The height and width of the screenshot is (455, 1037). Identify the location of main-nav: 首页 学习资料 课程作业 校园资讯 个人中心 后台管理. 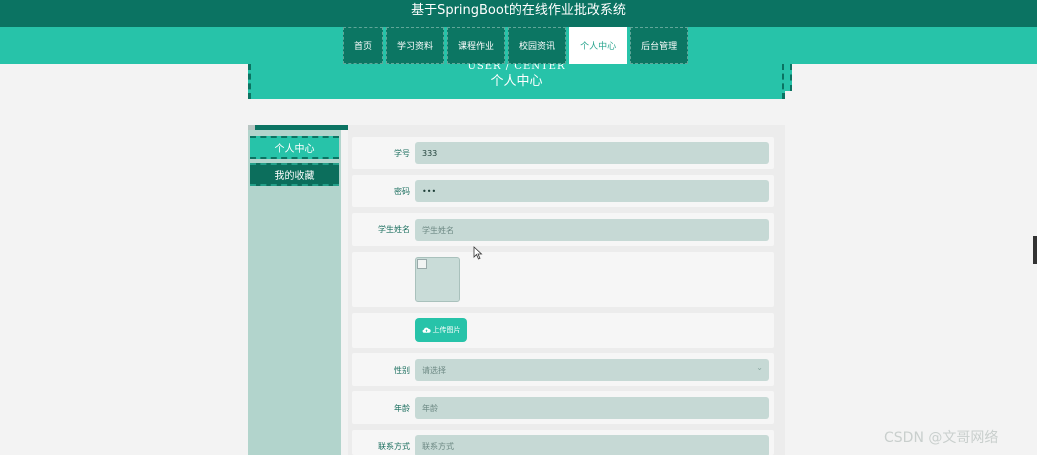
(516, 45).